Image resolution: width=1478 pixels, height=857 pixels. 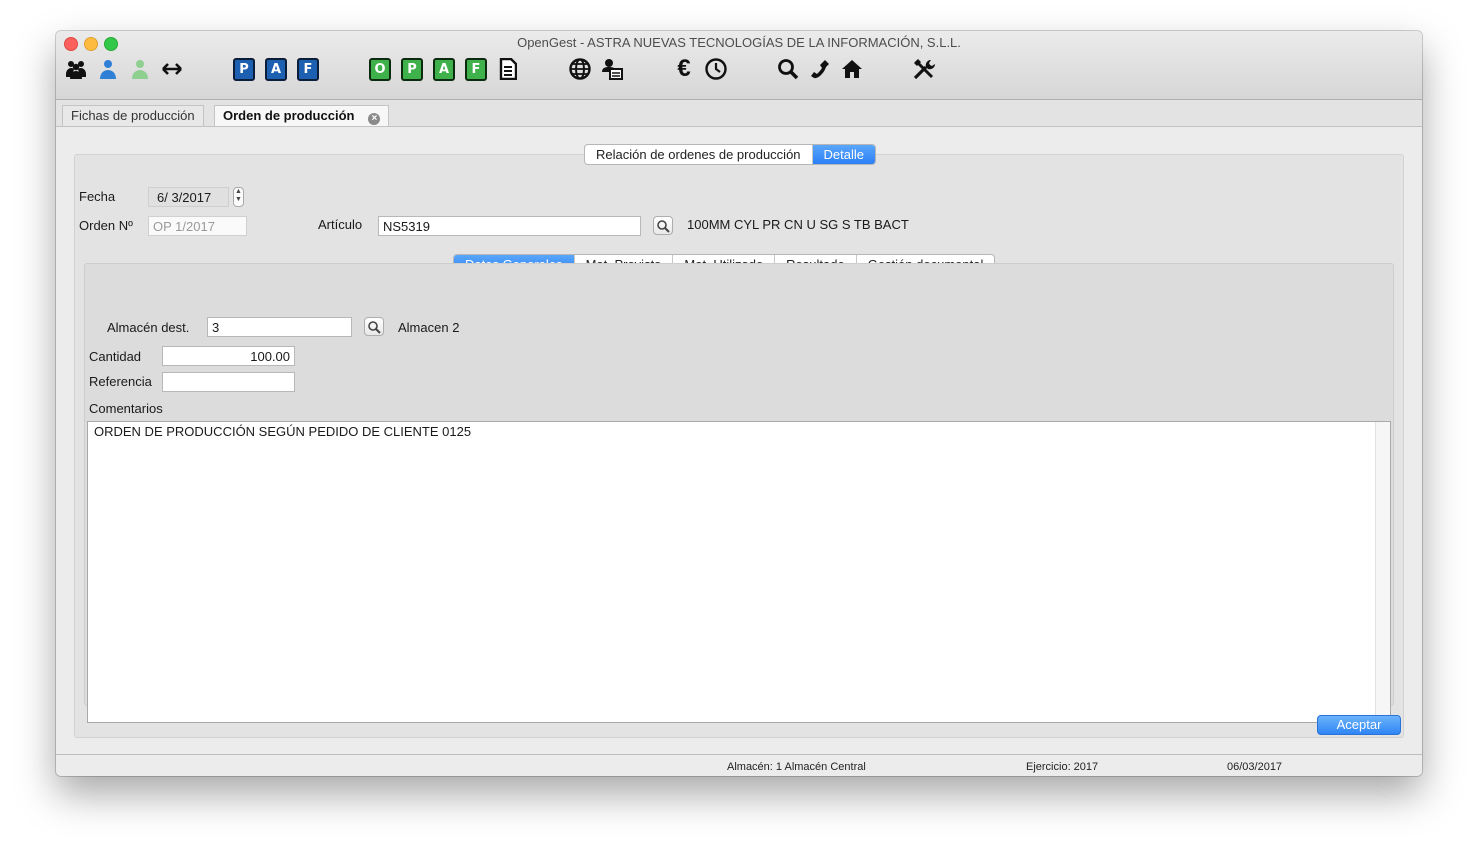 What do you see at coordinates (508, 69) in the screenshot?
I see `document-list-icon` at bounding box center [508, 69].